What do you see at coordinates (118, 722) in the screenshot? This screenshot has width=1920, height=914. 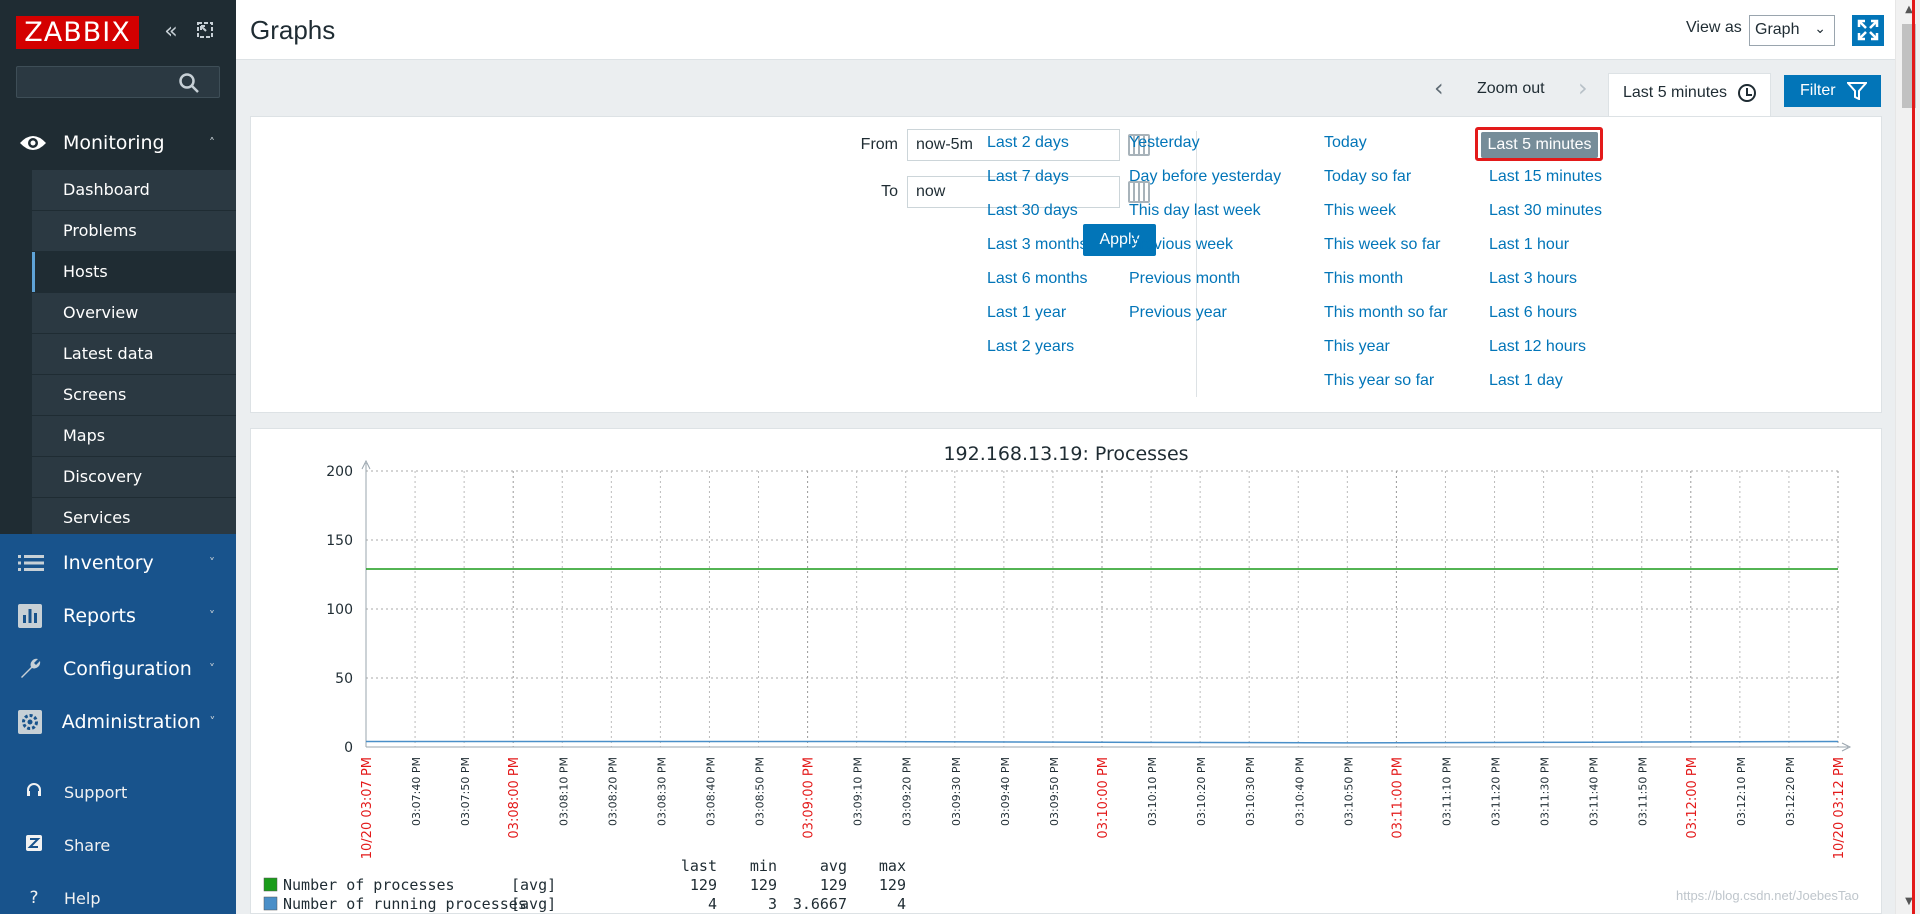 I see `menu-administration: Administration ˅` at bounding box center [118, 722].